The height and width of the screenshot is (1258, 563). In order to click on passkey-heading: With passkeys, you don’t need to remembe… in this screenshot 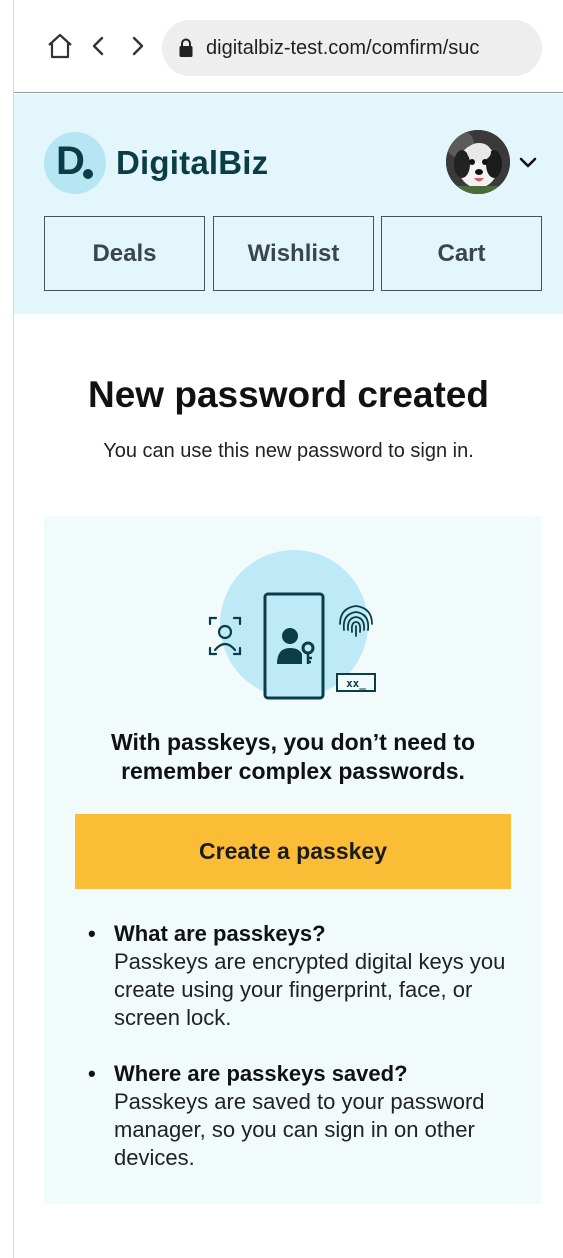, I will do `click(292, 756)`.